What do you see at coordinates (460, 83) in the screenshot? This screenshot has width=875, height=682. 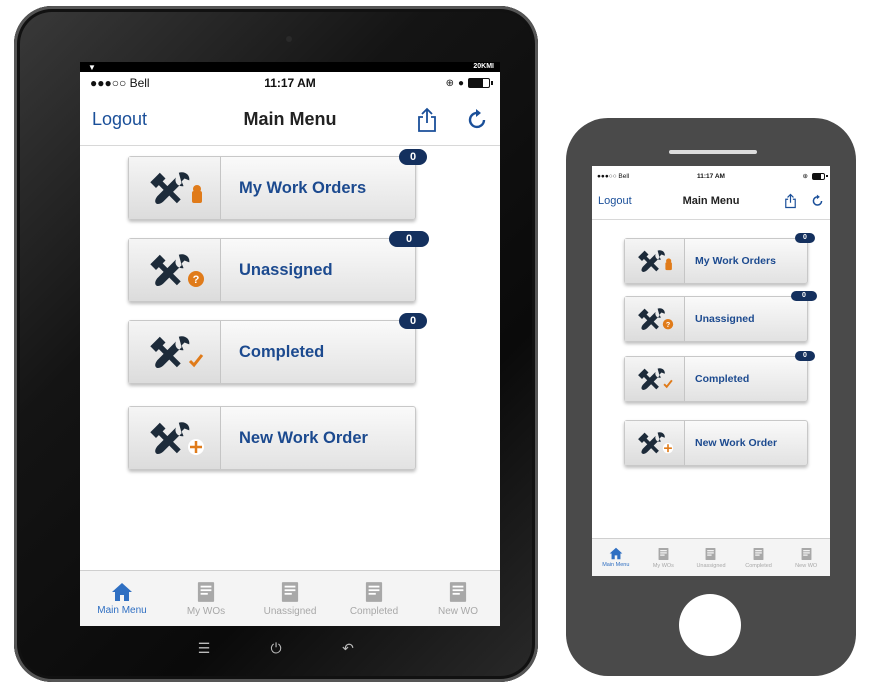 I see `alarm-icon: ●` at bounding box center [460, 83].